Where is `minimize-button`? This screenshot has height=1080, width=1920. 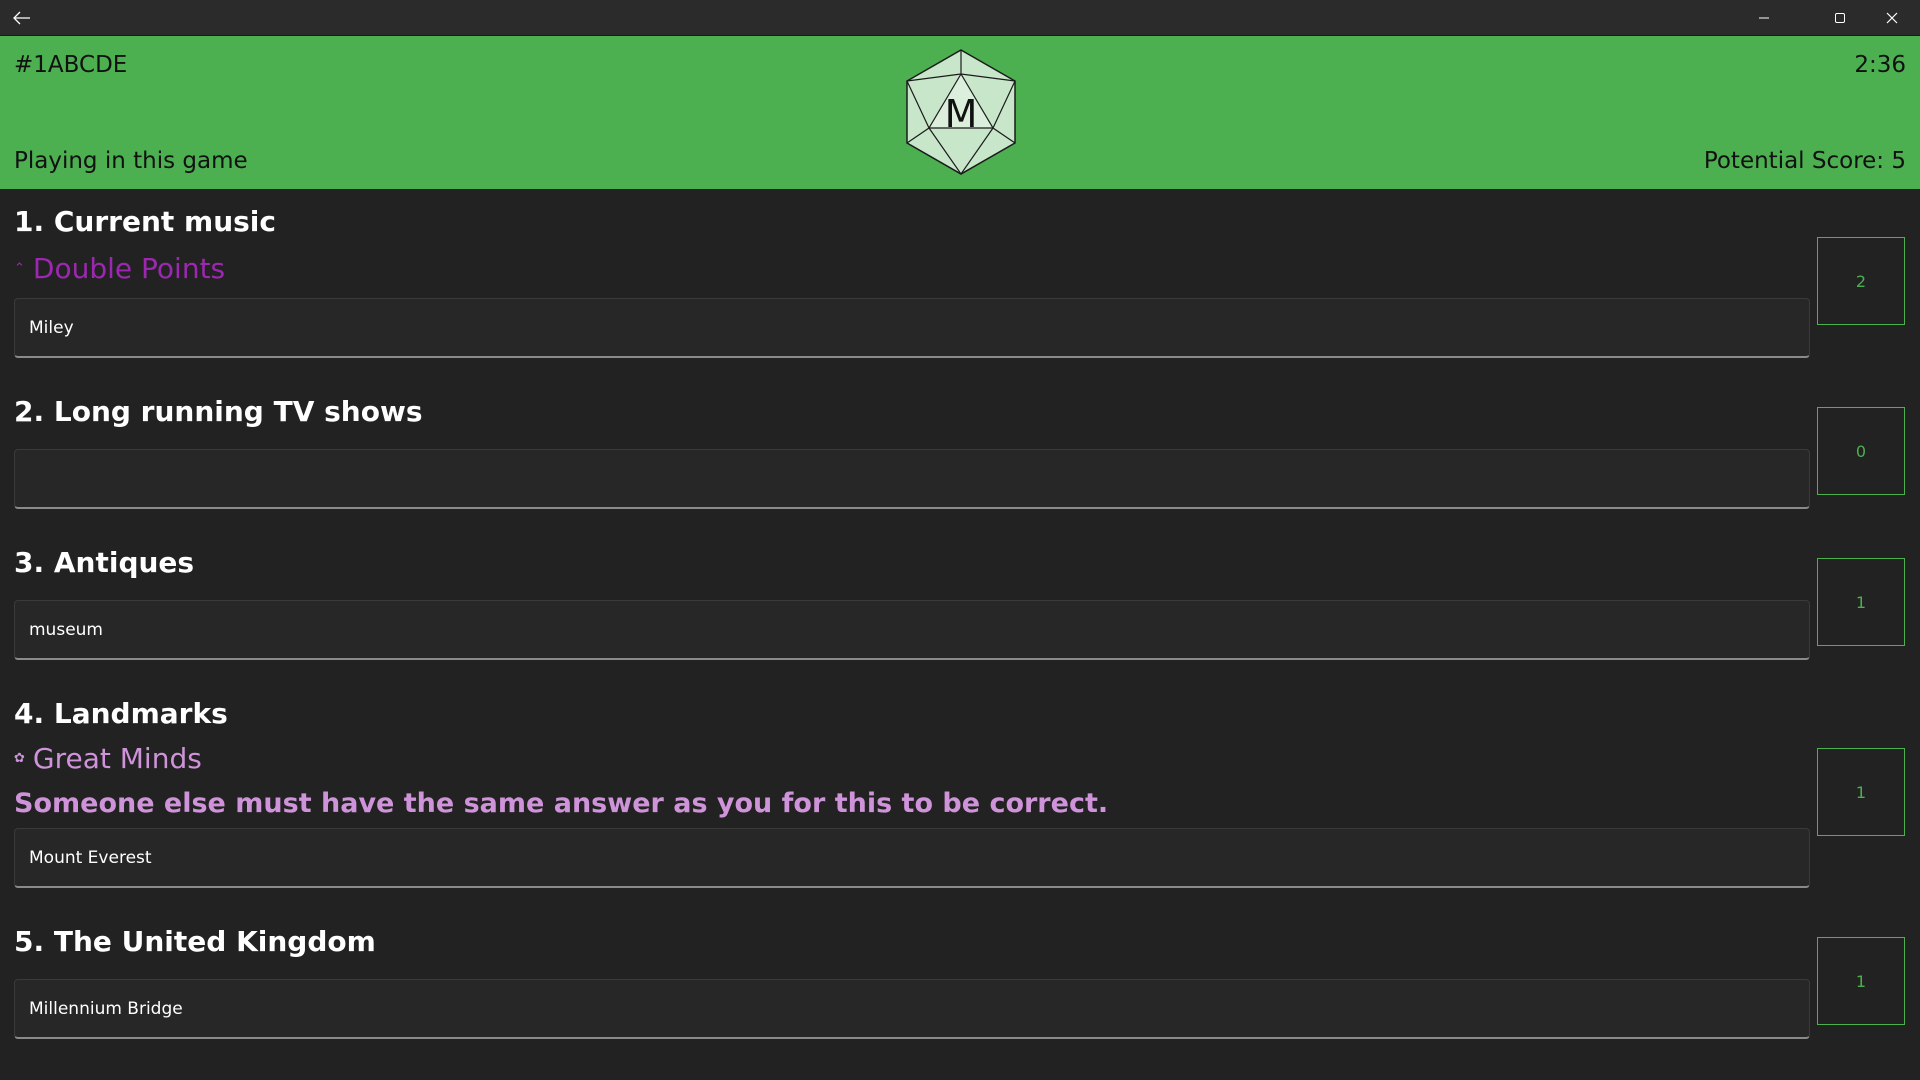
minimize-button is located at coordinates (1764, 18).